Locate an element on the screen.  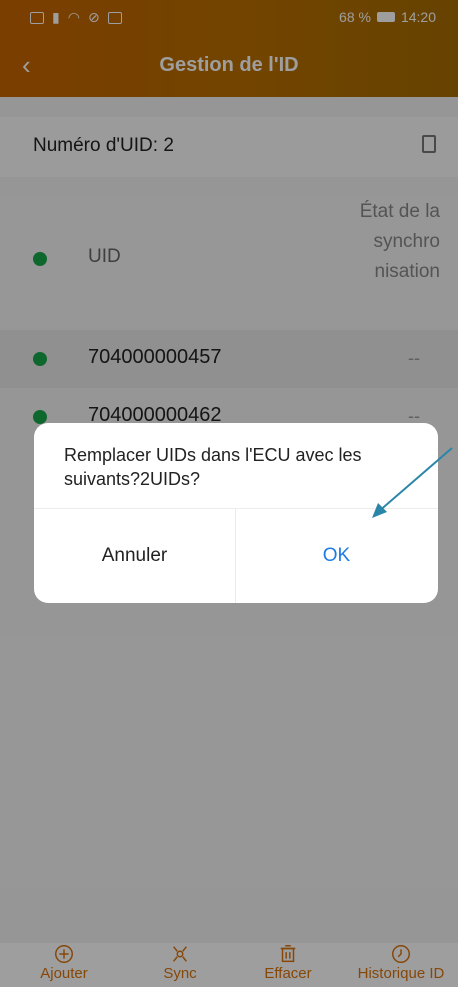
cancel-button: Annuler is located at coordinates (134, 556).